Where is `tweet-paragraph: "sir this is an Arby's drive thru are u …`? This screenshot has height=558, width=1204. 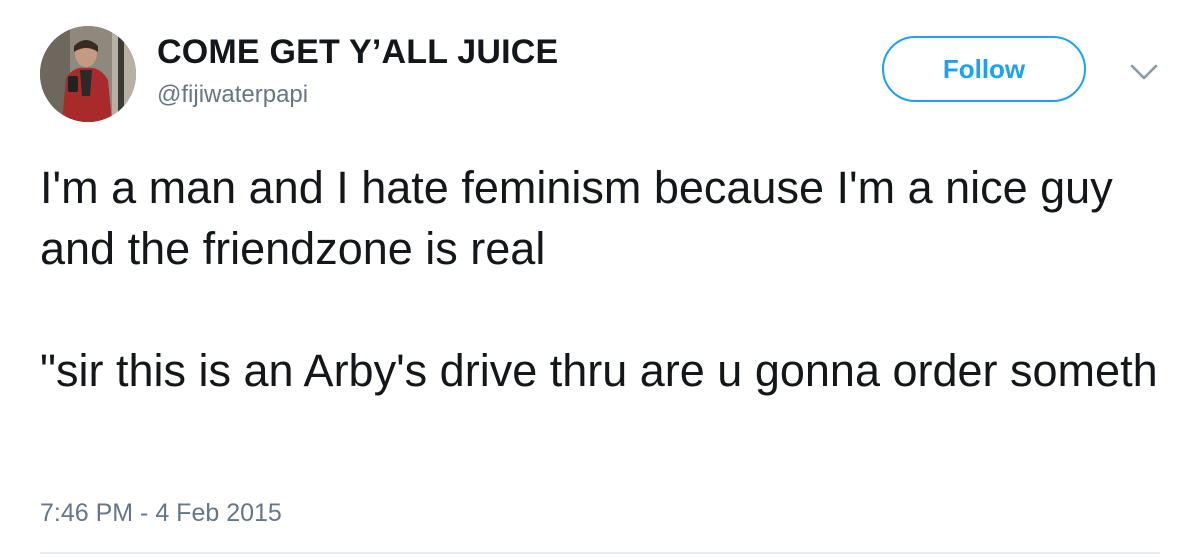 tweet-paragraph: "sir this is an Arby's drive thru are u … is located at coordinates (599, 370).